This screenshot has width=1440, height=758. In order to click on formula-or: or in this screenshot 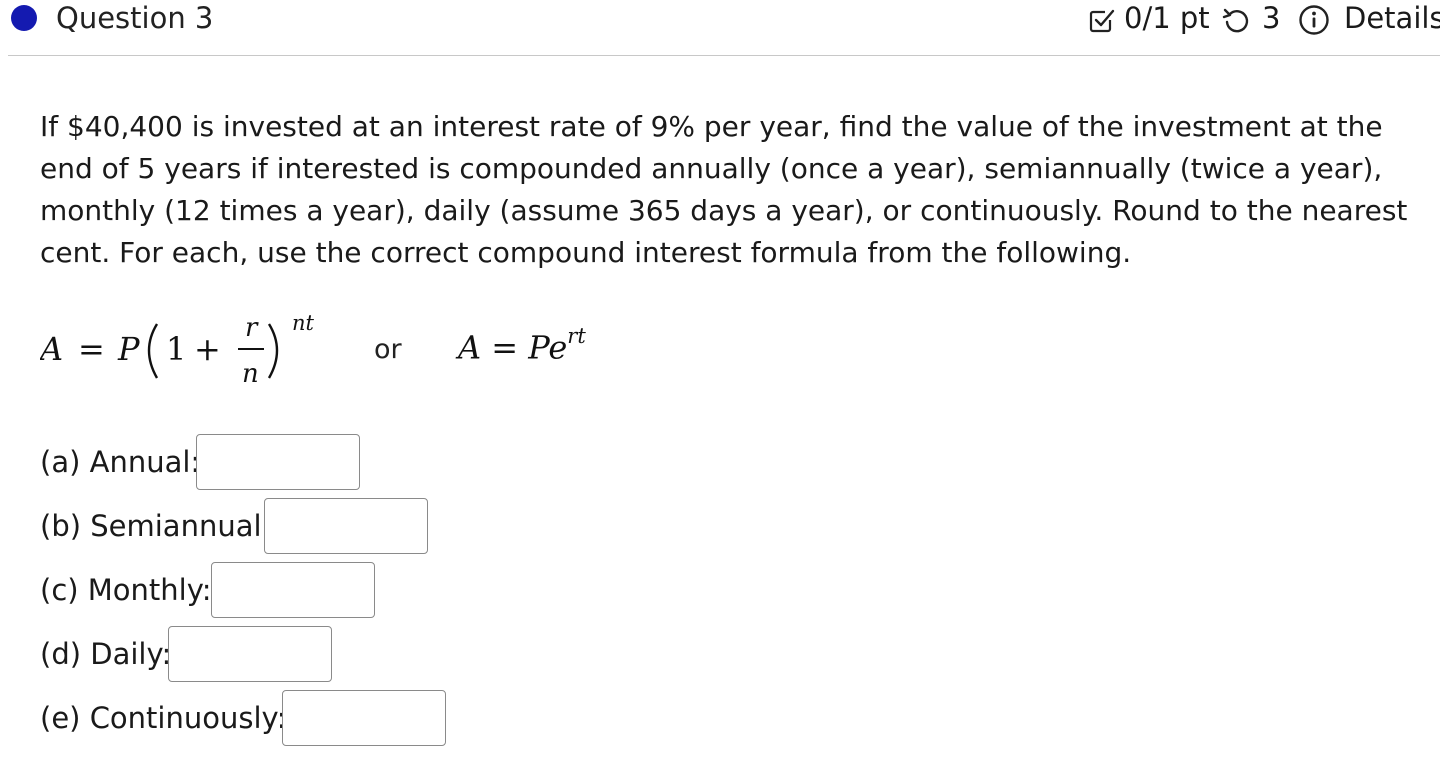, I will do `click(388, 349)`.